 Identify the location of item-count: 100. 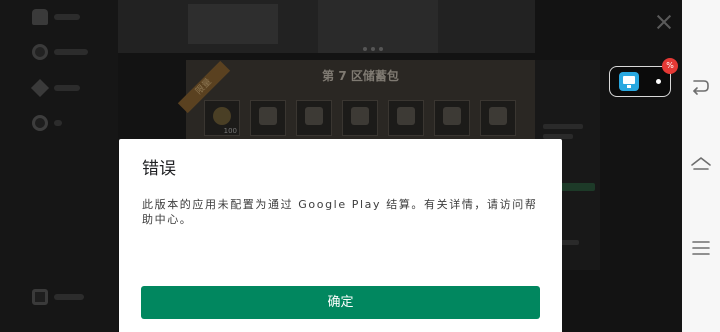
(230, 131).